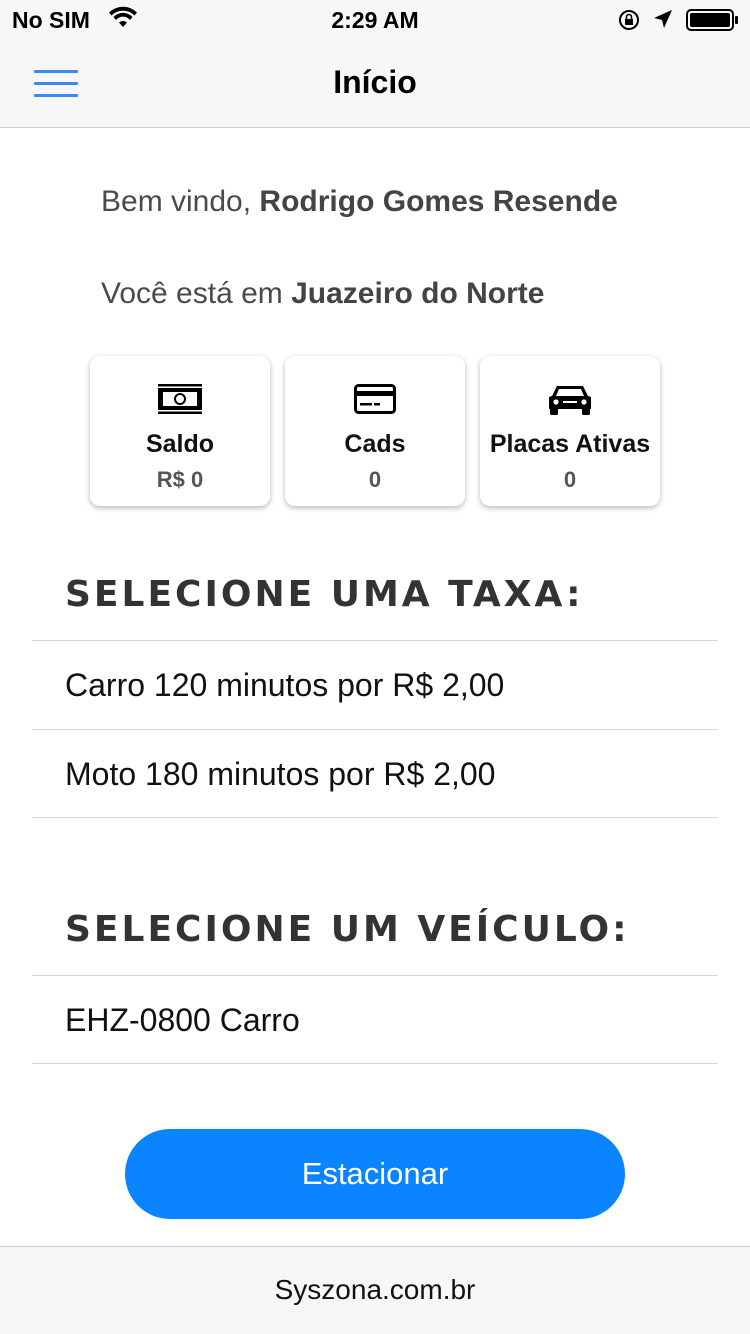 The height and width of the screenshot is (1334, 750). What do you see at coordinates (375, 479) in the screenshot?
I see `cads-value: 0` at bounding box center [375, 479].